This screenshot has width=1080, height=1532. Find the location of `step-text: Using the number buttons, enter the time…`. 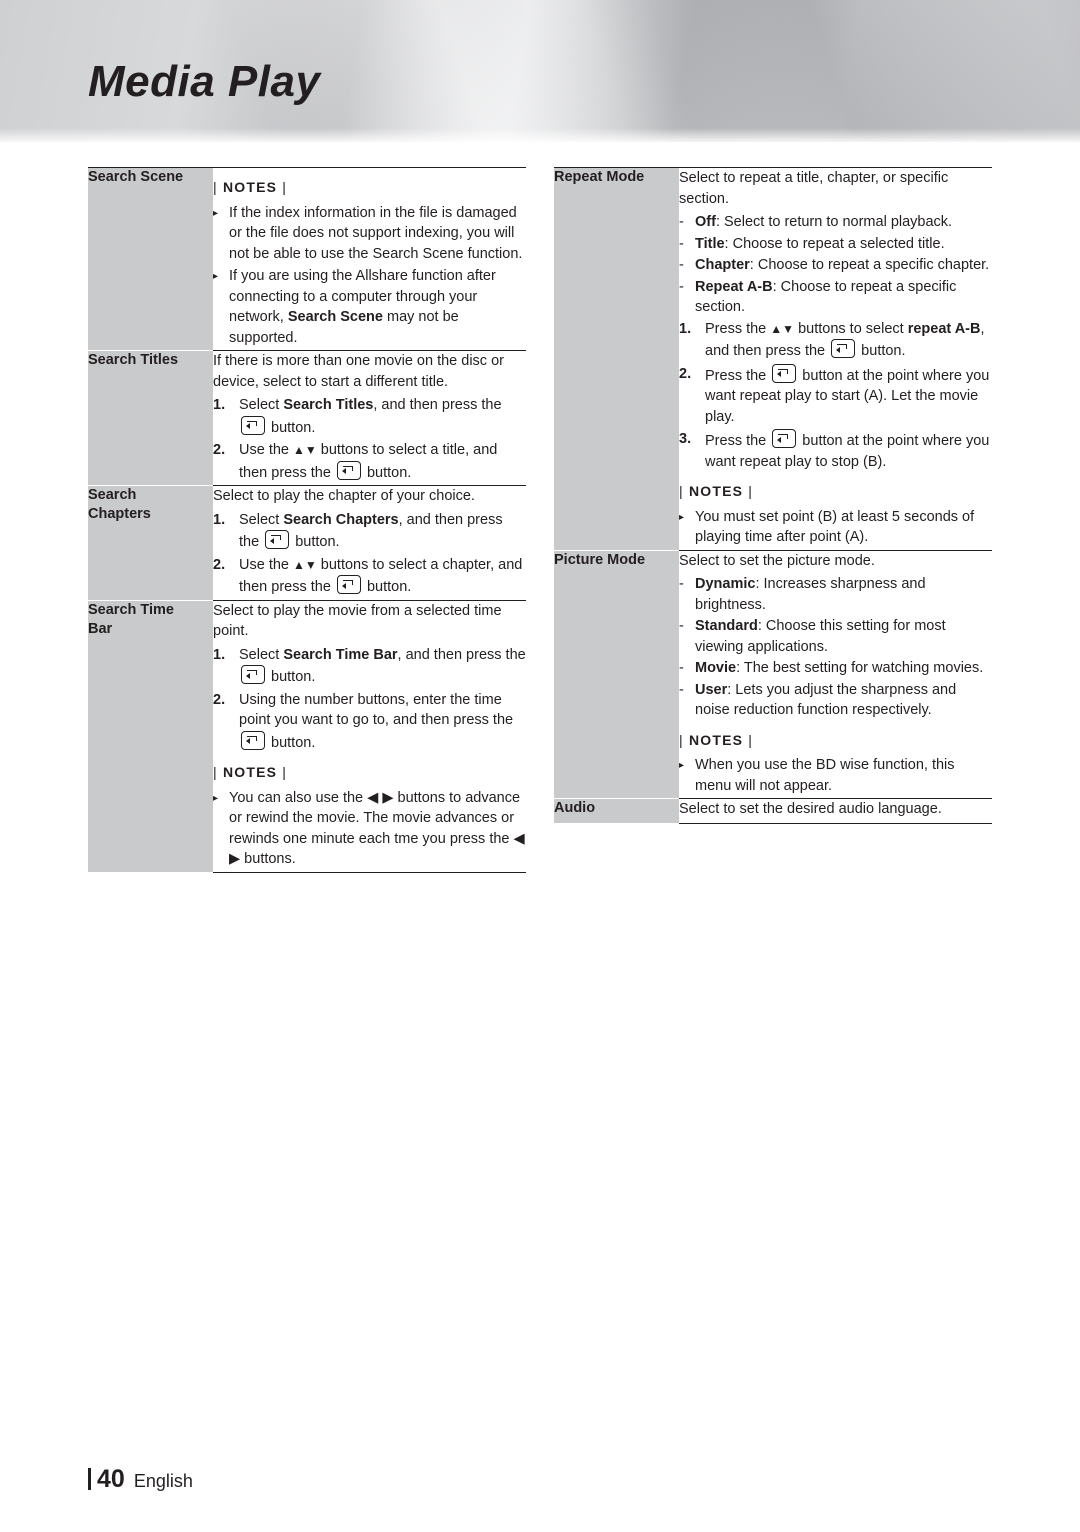

step-text: Using the number buttons, enter the time… is located at coordinates (376, 721).